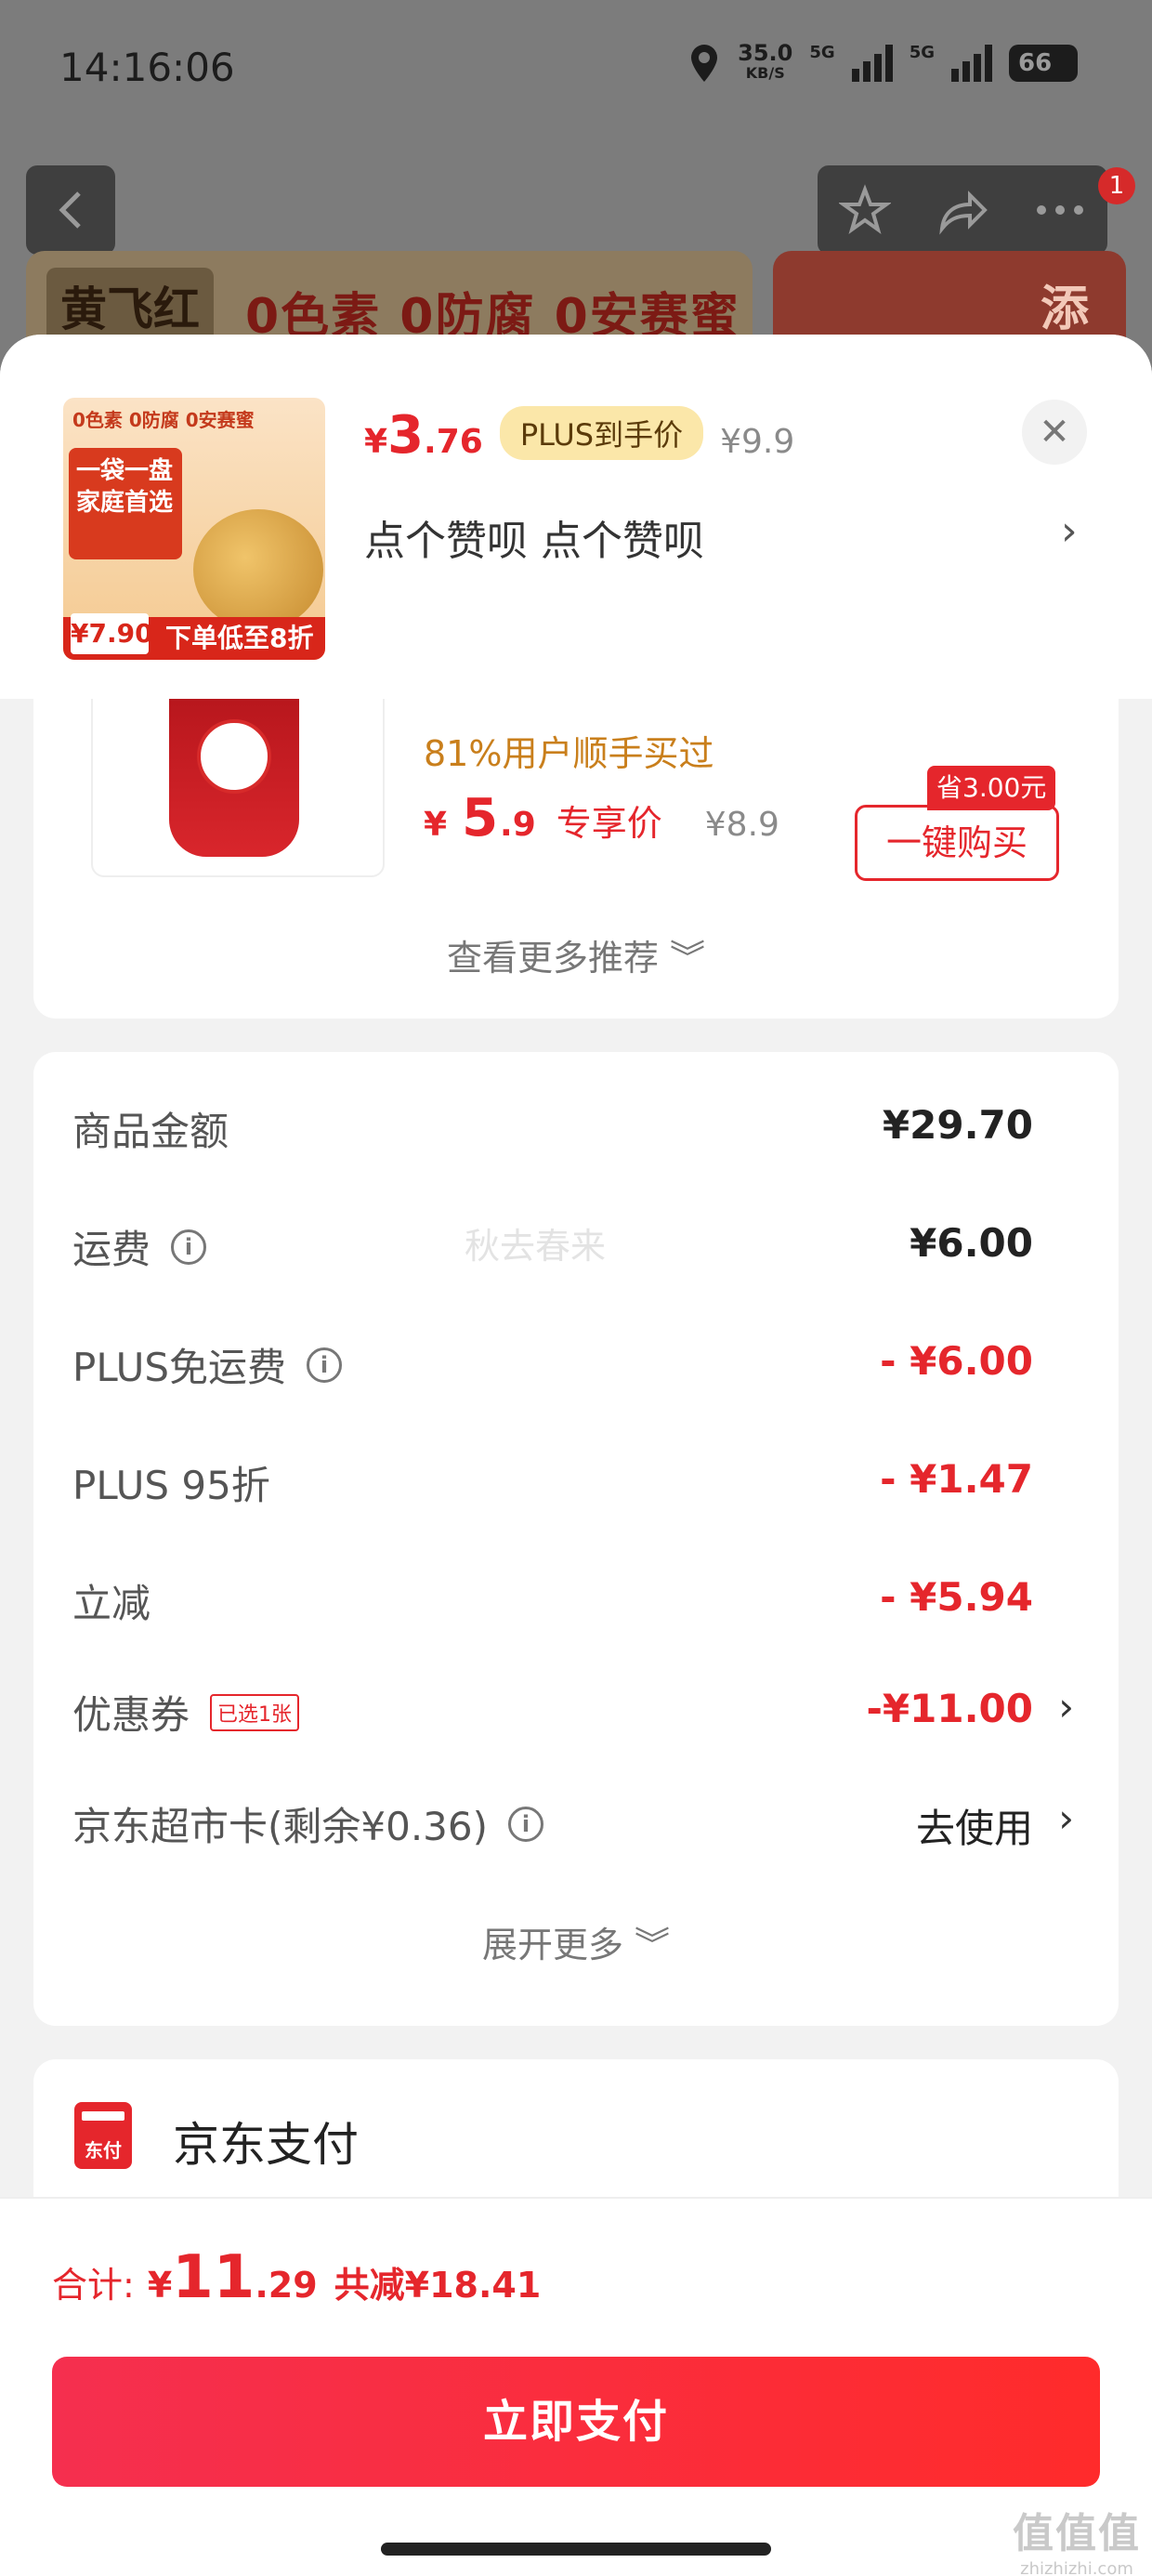 The width and height of the screenshot is (1152, 2576). I want to click on status-time: 14:16:06, so click(147, 67).